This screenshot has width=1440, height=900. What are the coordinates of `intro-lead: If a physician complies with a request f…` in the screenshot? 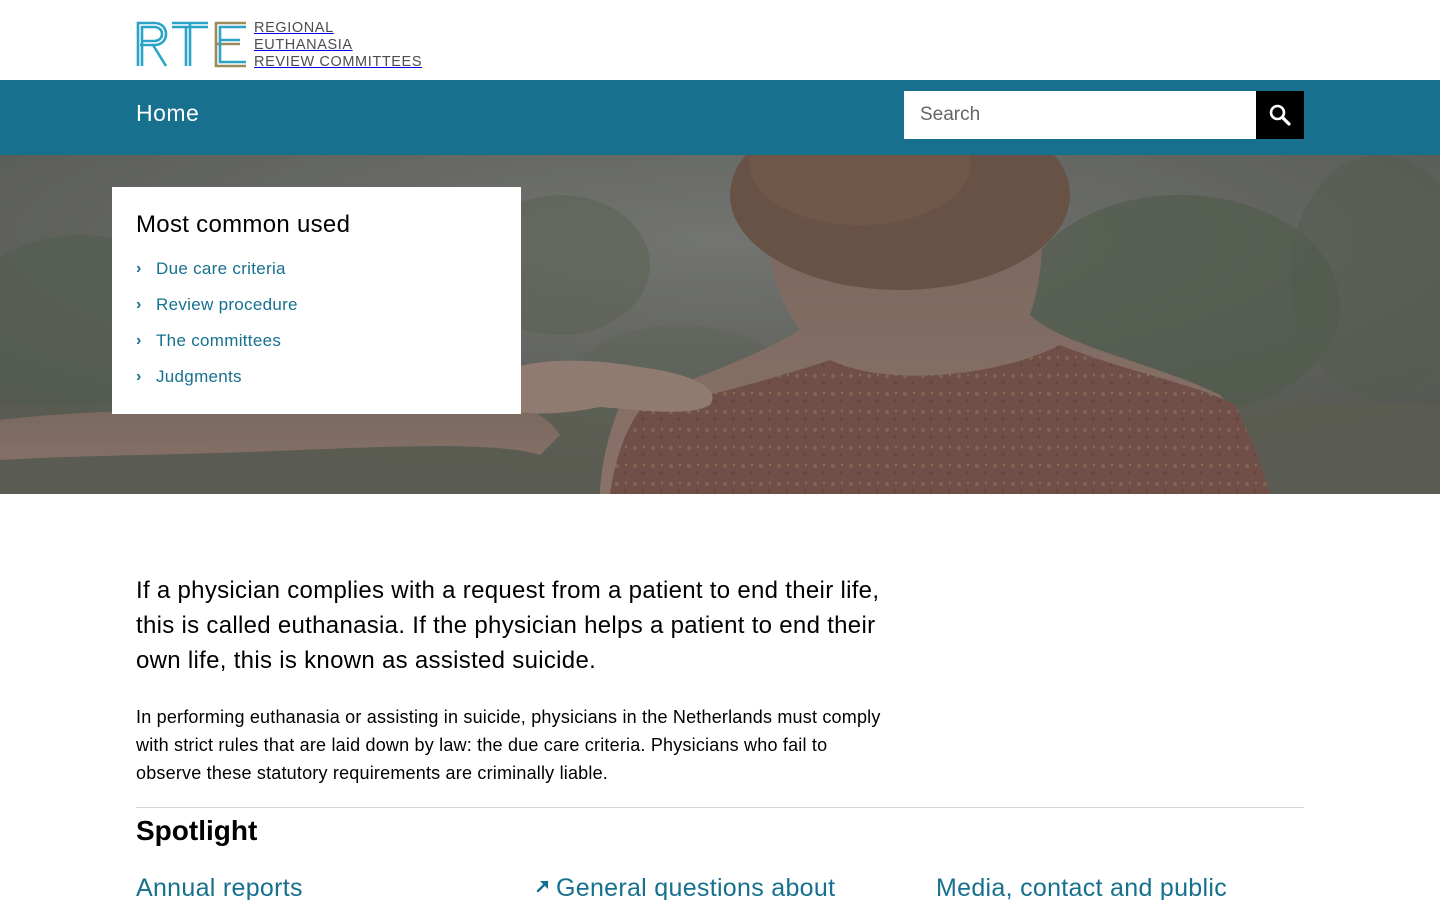 It's located at (508, 625).